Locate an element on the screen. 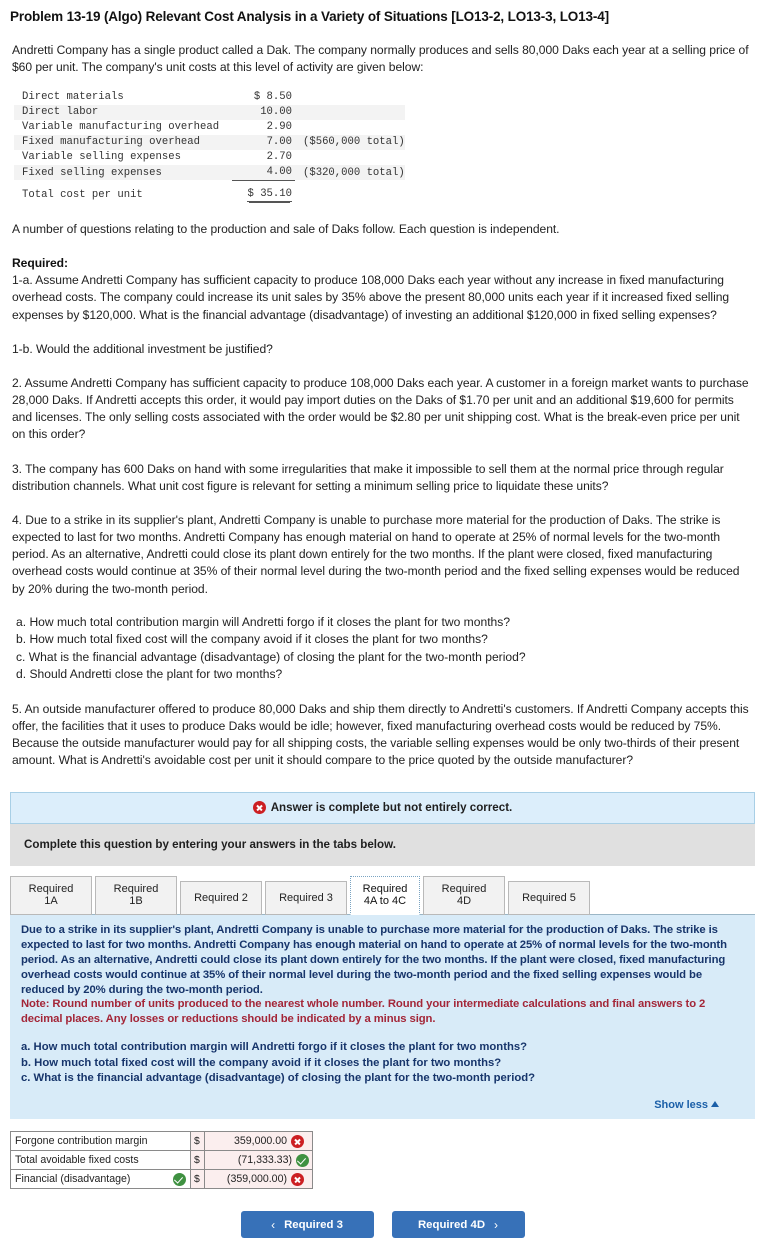 This screenshot has height=1260, width=765. table-row: Direct labor 10.00 is located at coordinates (209, 112).